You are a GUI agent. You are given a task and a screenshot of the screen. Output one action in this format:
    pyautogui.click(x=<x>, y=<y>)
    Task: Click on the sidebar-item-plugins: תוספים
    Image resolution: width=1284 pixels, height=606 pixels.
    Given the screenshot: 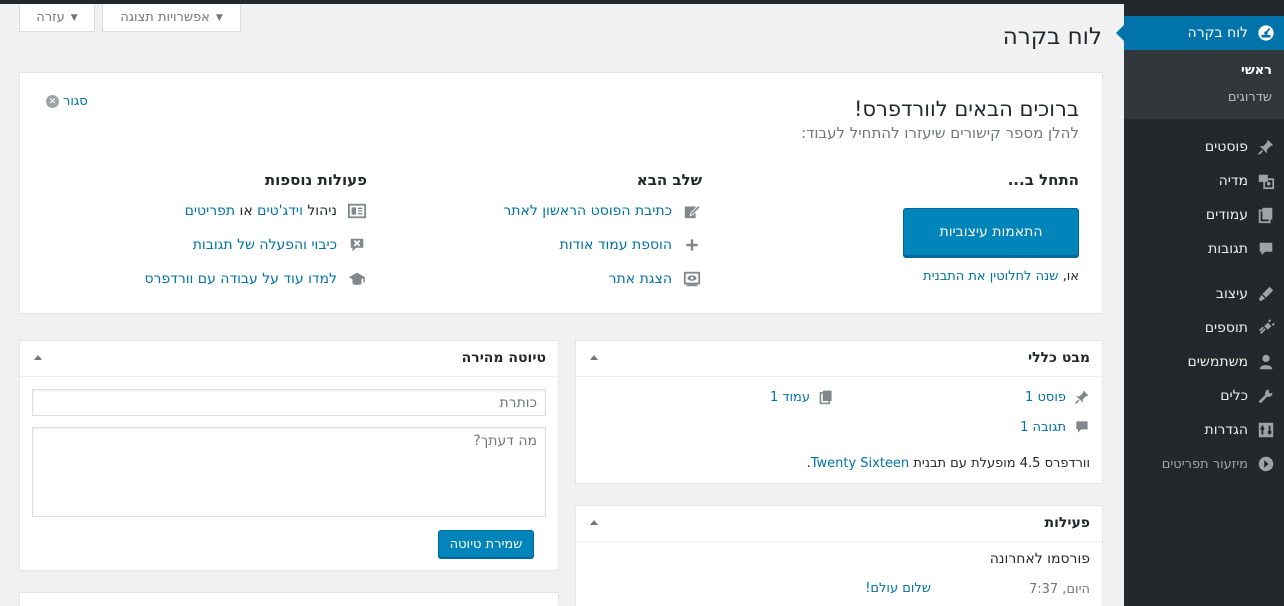 What is the action you would take?
    pyautogui.click(x=1204, y=328)
    